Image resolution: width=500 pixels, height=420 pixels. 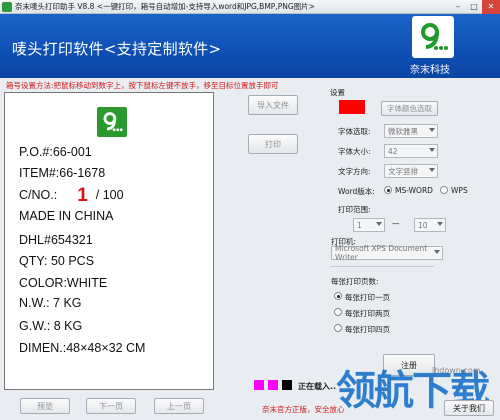 What do you see at coordinates (63, 283) in the screenshot?
I see `label-color: COLOR:WHITE` at bounding box center [63, 283].